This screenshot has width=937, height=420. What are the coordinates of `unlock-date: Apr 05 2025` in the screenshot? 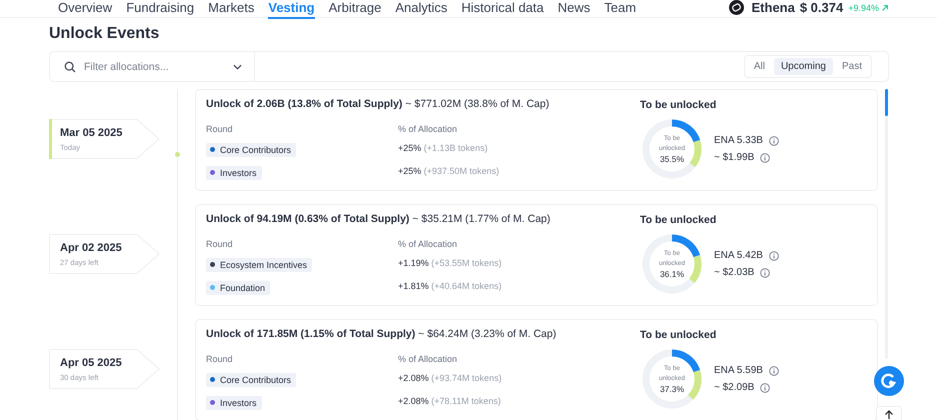 It's located at (91, 362).